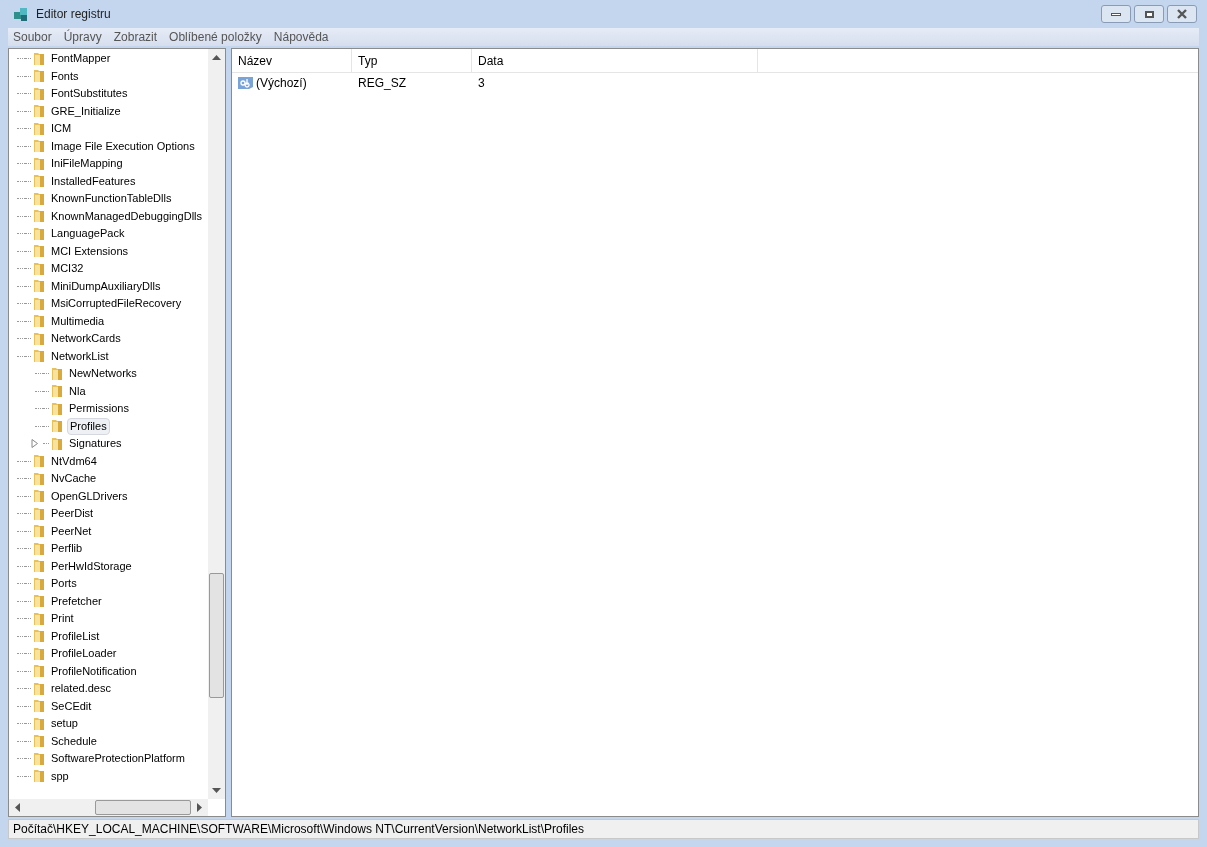 The image size is (1207, 847). I want to click on tree-item: InstalledFeatures, so click(93, 181).